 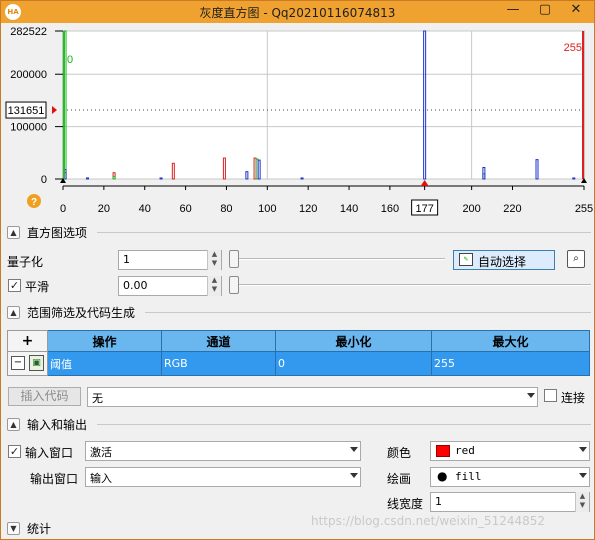 I want to click on table-row: − ▣ 阈值 RGB 0 255, so click(x=298, y=363).